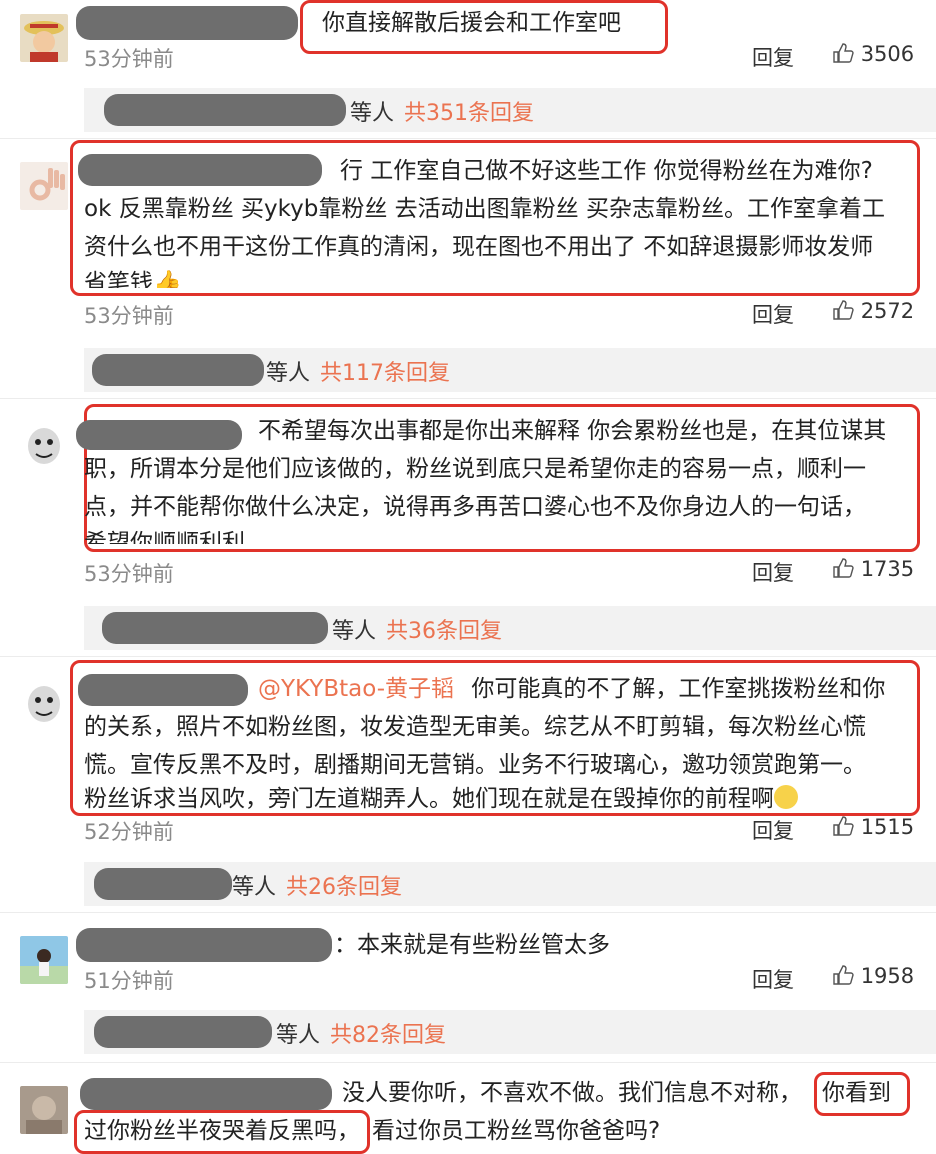 The image size is (936, 1154). Describe the element at coordinates (887, 54) in the screenshot. I see `like-count: 3506` at that location.